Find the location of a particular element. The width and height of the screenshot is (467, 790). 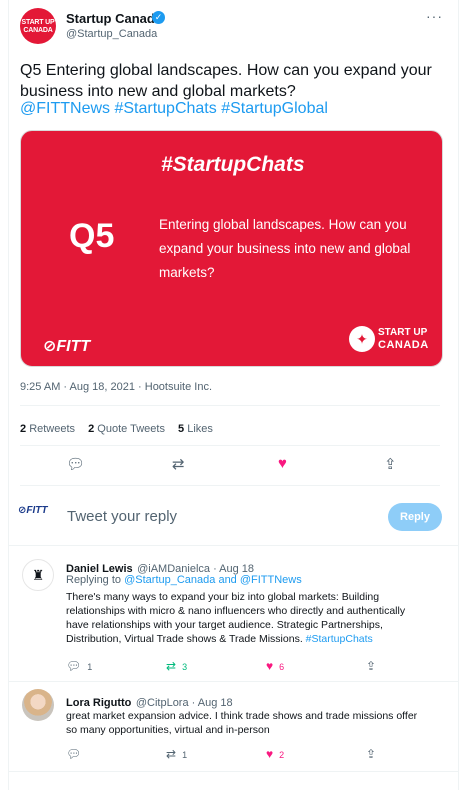

reply-input: Tweet your reply is located at coordinates (122, 516).